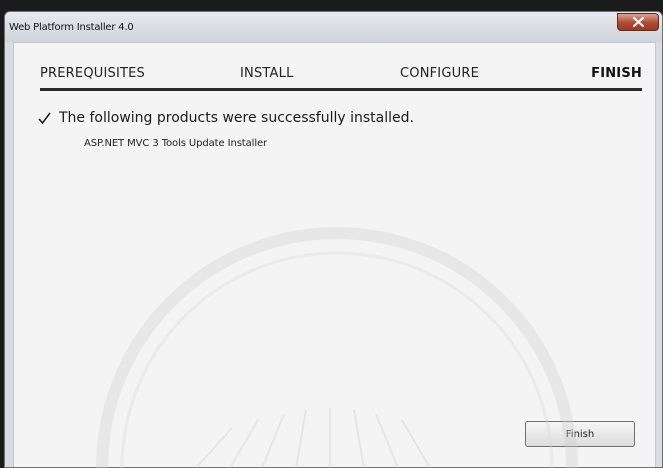 The width and height of the screenshot is (663, 468). What do you see at coordinates (616, 73) in the screenshot?
I see `step-finish: FINISH` at bounding box center [616, 73].